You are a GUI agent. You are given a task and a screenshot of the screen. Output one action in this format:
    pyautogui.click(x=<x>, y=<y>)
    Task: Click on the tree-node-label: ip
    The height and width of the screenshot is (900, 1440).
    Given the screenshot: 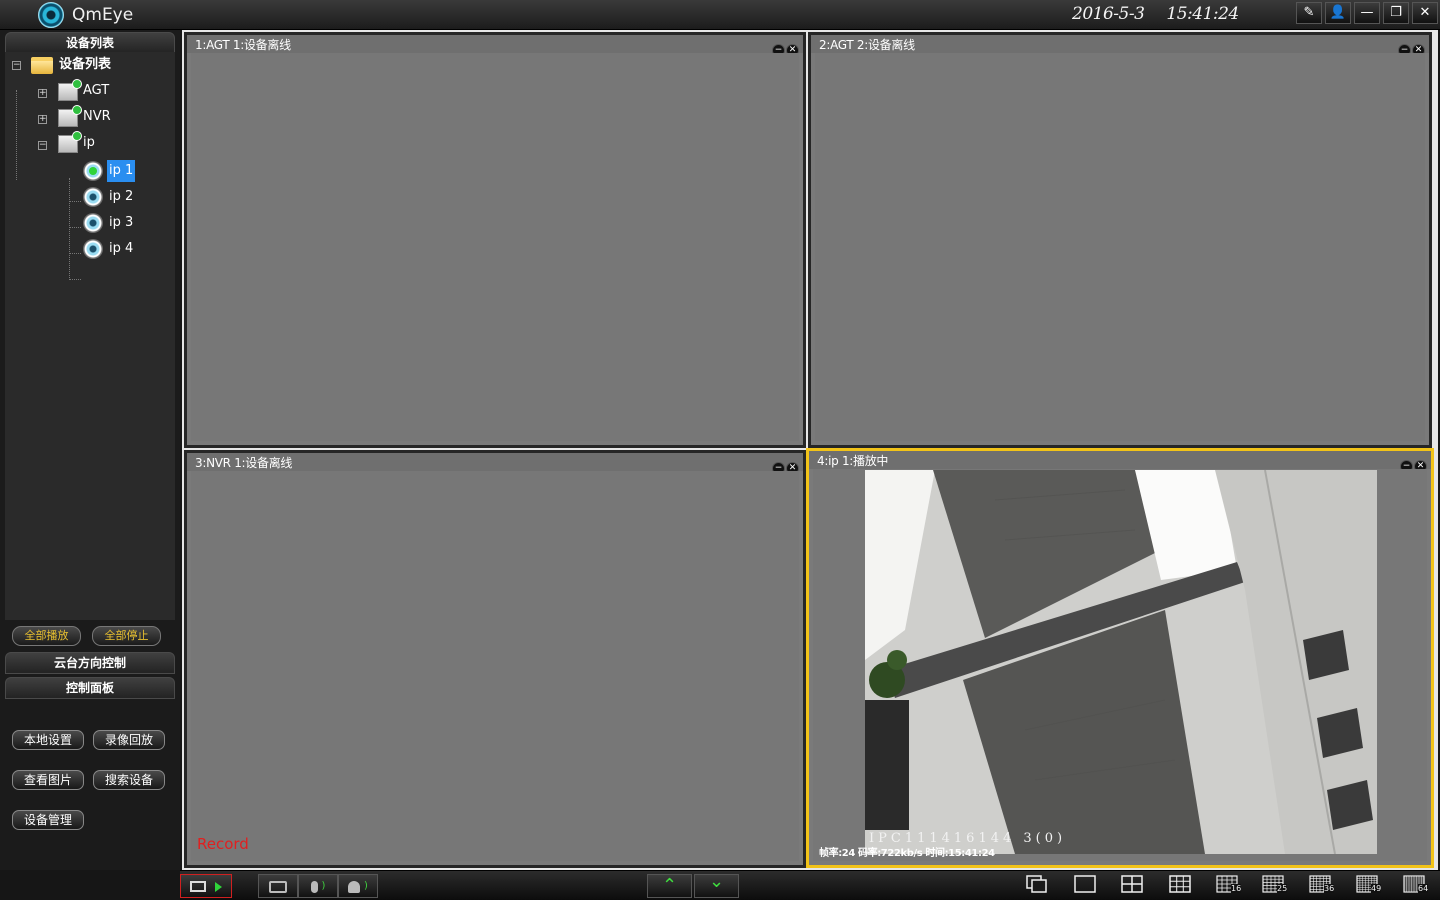 What is the action you would take?
    pyautogui.click(x=89, y=142)
    